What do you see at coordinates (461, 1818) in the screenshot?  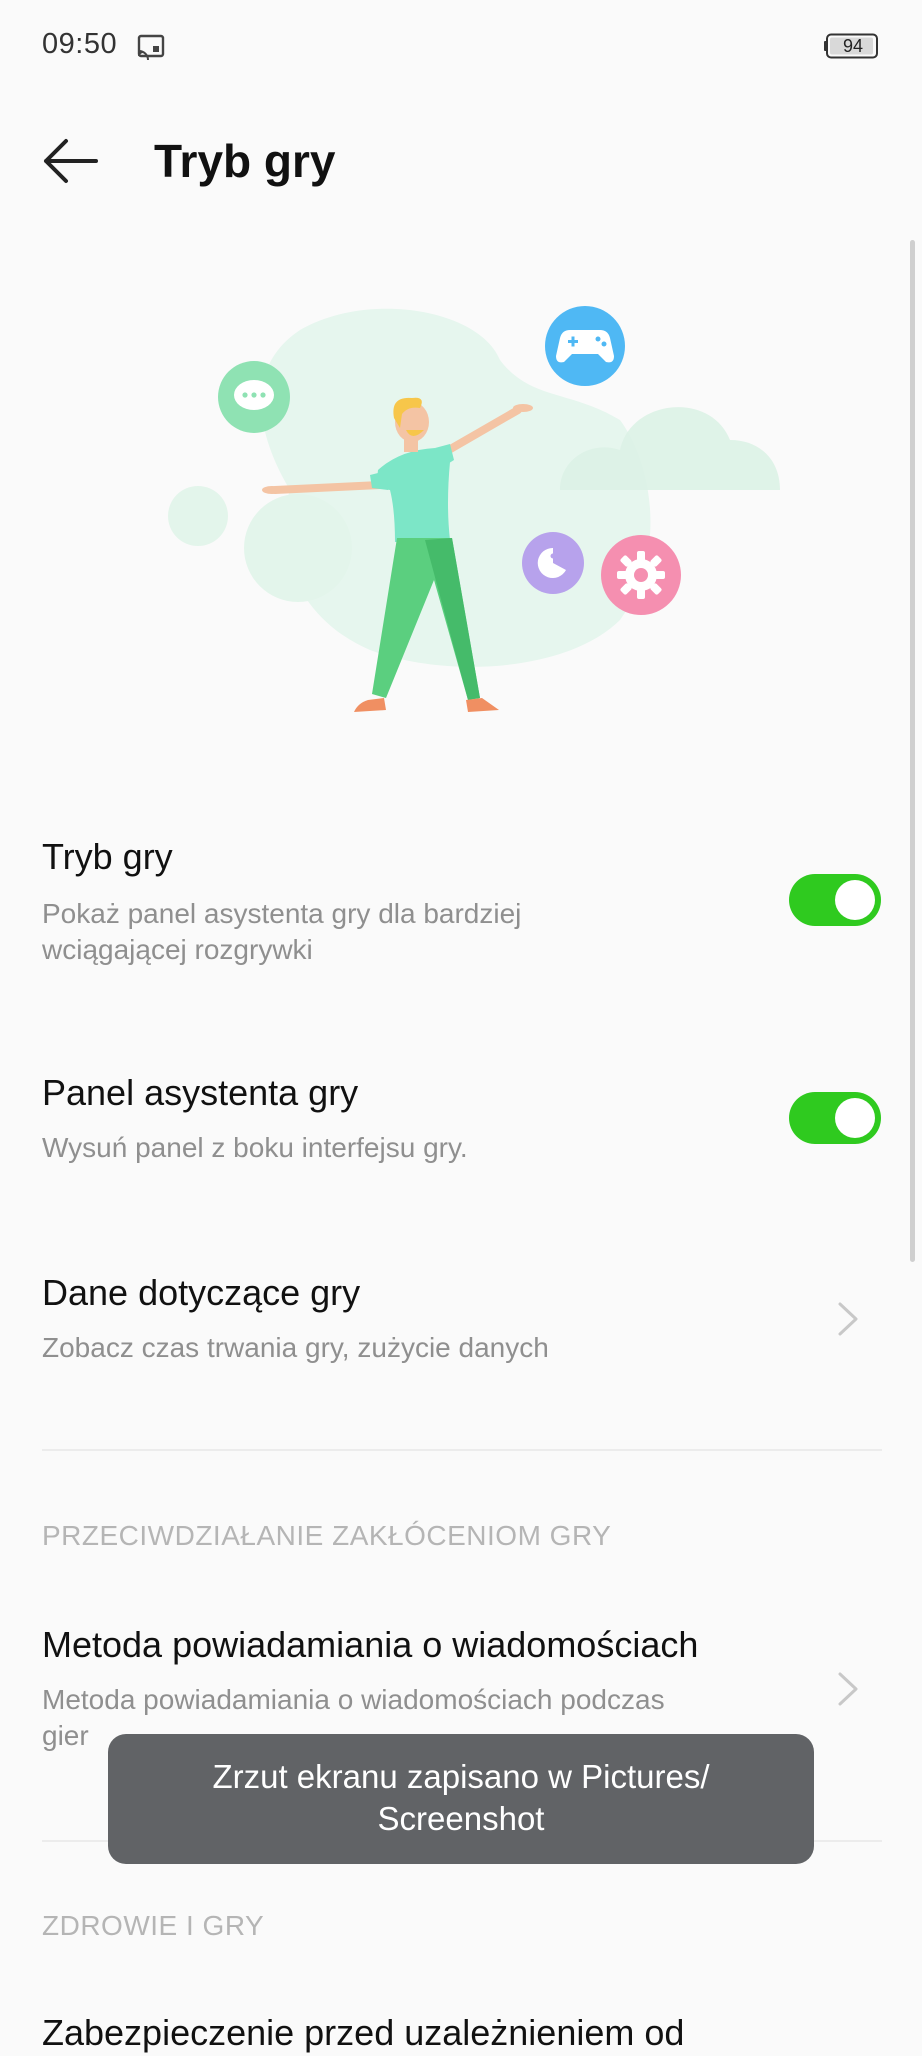 I see `toast-line2: Screenshot` at bounding box center [461, 1818].